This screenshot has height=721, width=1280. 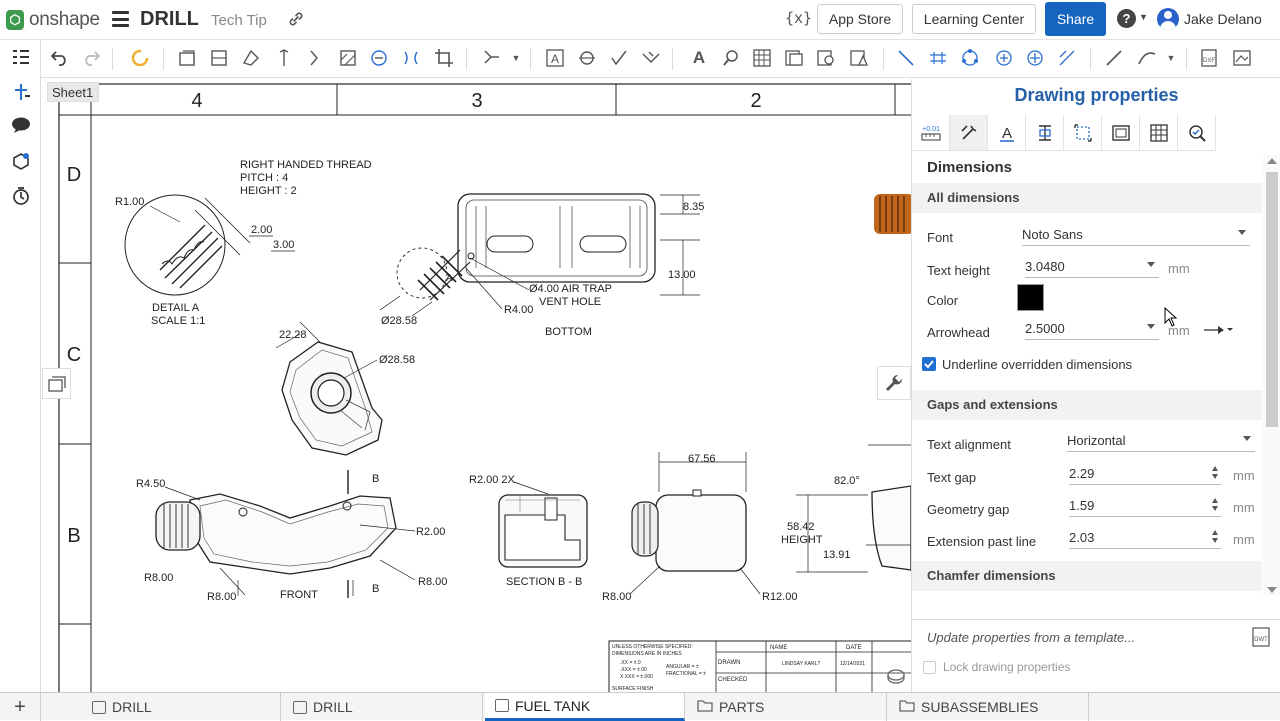 I want to click on extension-past-line-input: 2.03, so click(x=1145, y=538).